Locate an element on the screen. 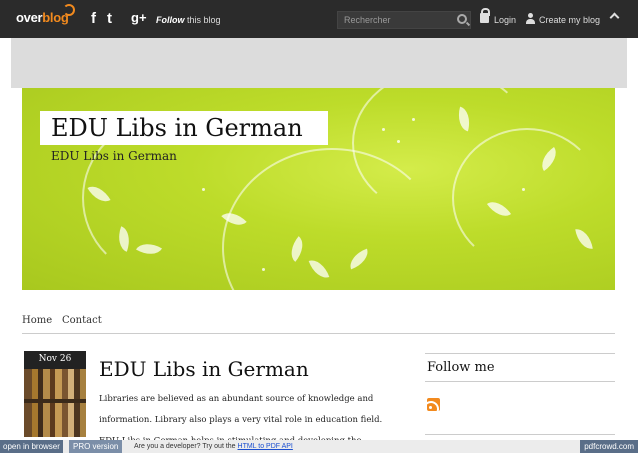  lock-icon is located at coordinates (485, 15).